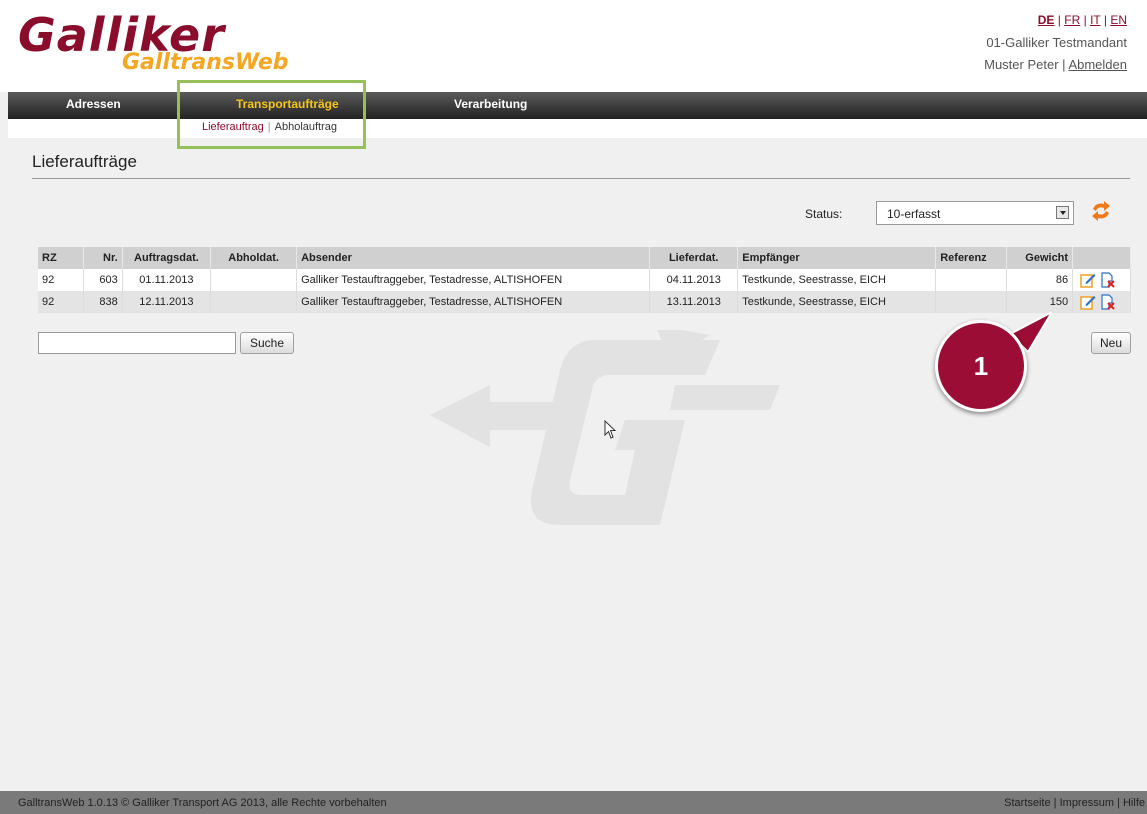  I want to click on column-header-gewicht: Gewicht, so click(1040, 258).